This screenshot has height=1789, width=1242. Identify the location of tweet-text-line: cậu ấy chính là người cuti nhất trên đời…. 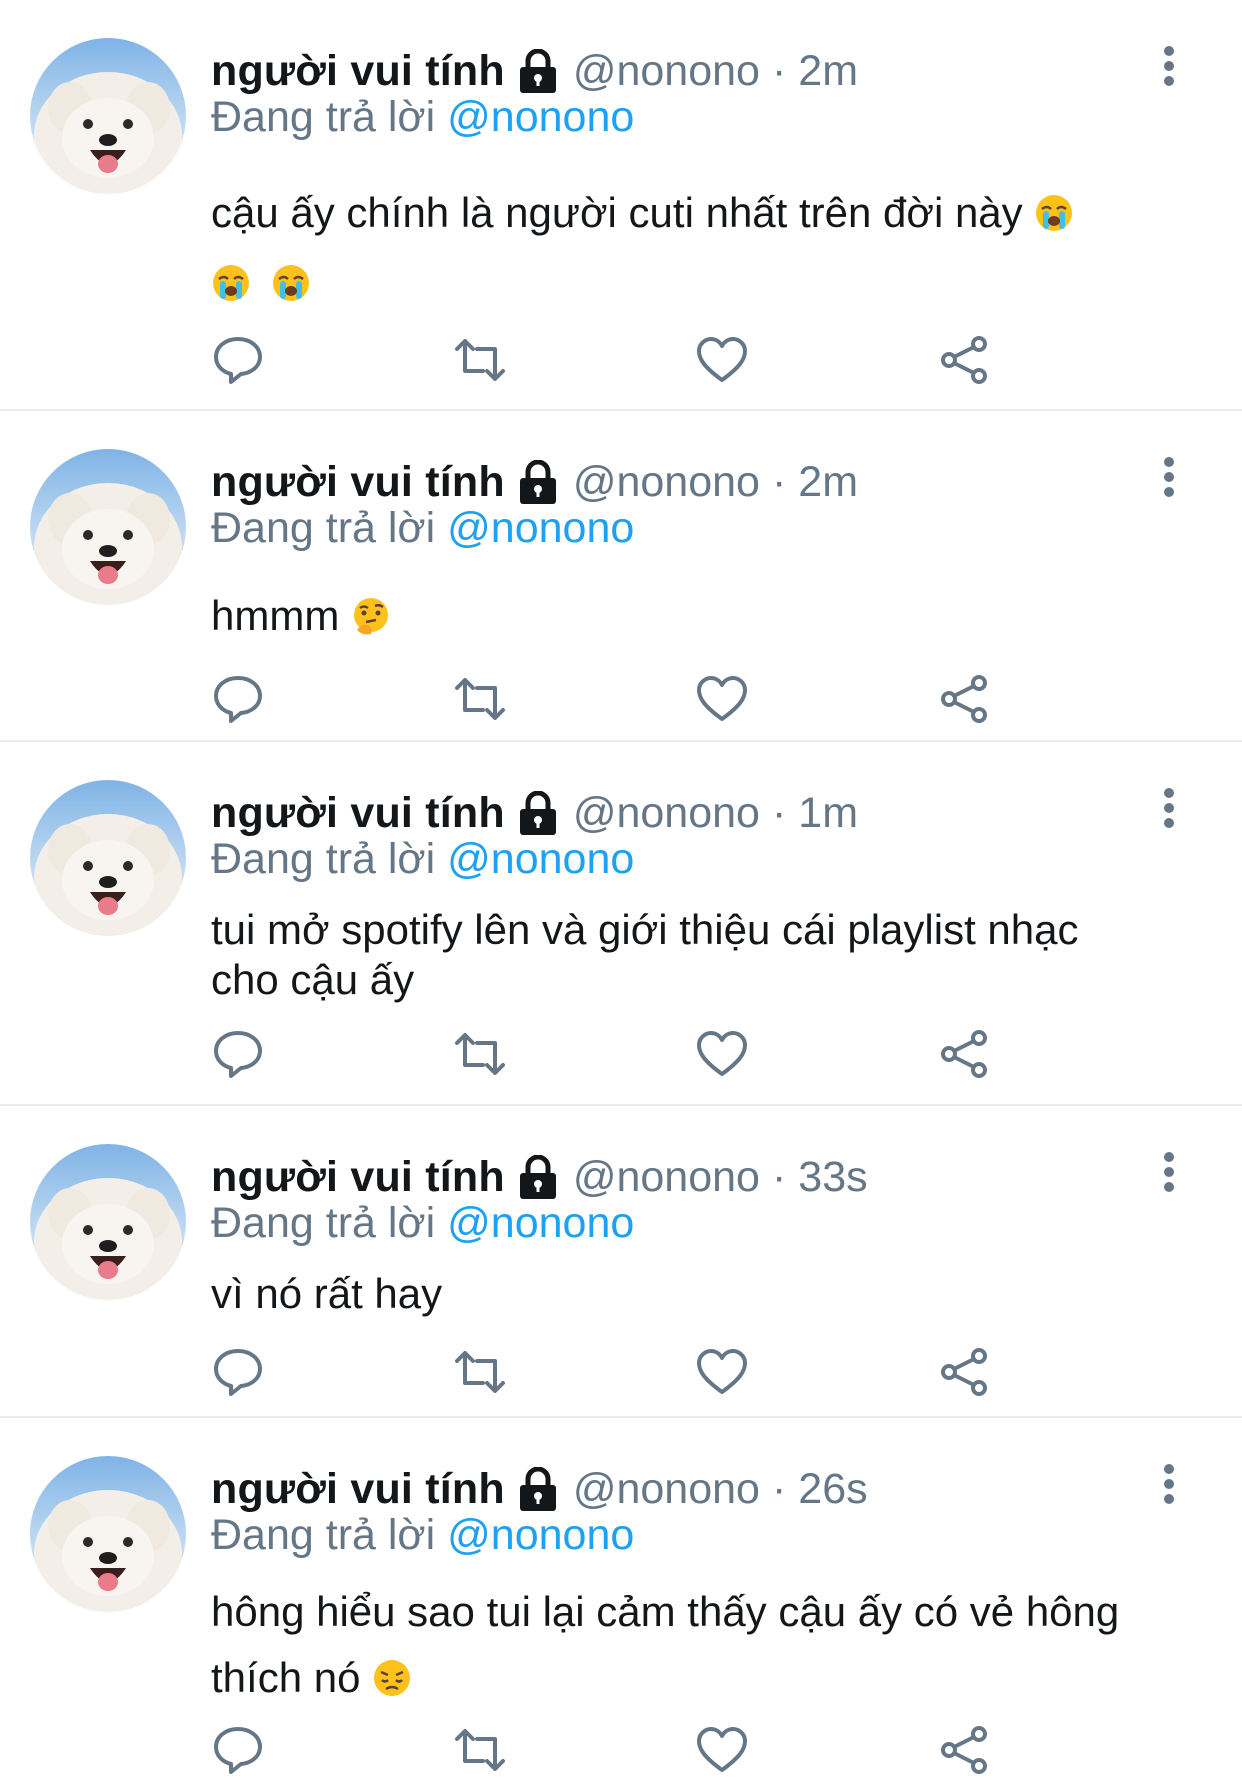
(617, 212).